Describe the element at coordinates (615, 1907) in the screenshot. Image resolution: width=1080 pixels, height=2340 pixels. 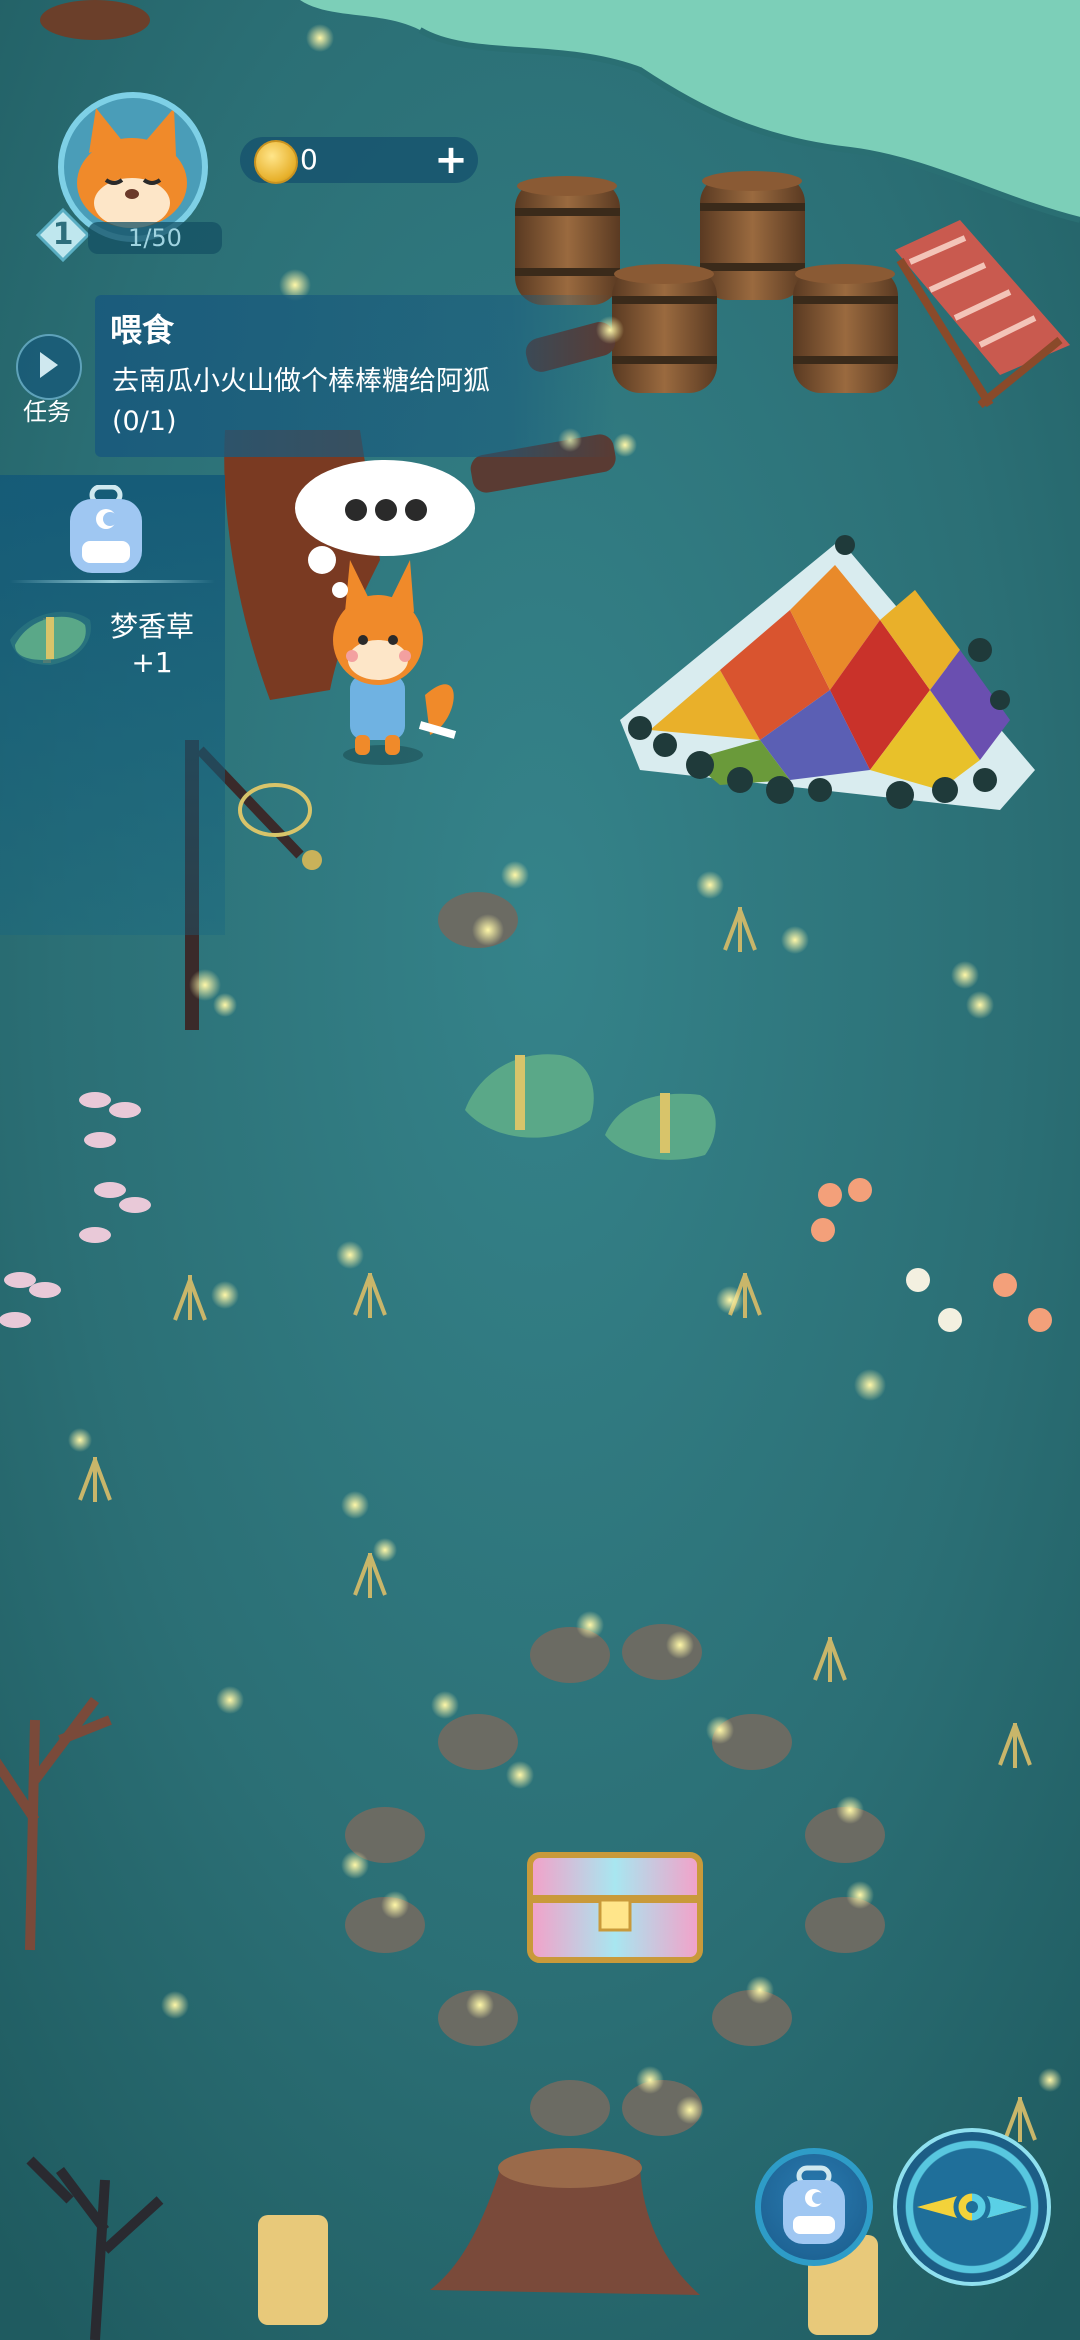
I see `treasure-chest` at that location.